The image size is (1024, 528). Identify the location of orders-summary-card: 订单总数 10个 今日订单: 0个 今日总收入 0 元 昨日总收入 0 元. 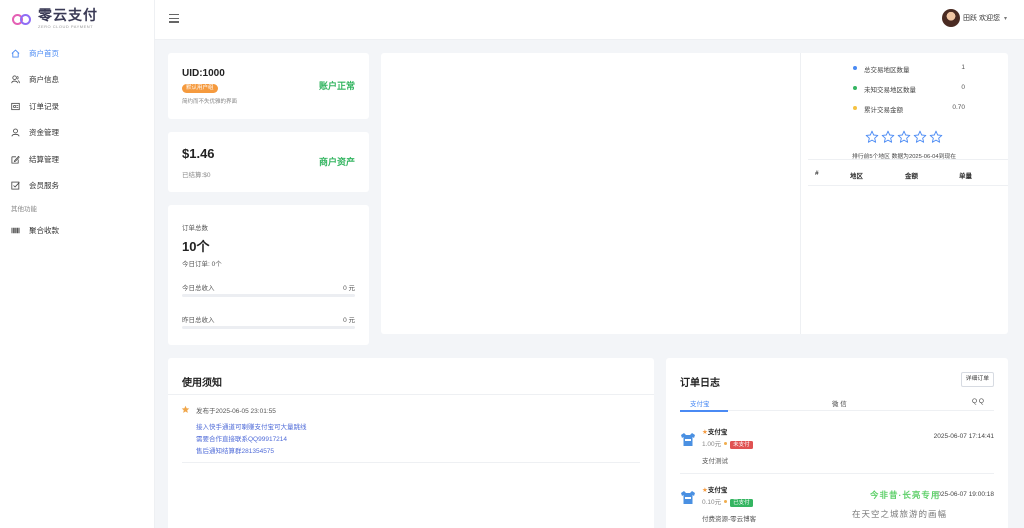
(268, 275).